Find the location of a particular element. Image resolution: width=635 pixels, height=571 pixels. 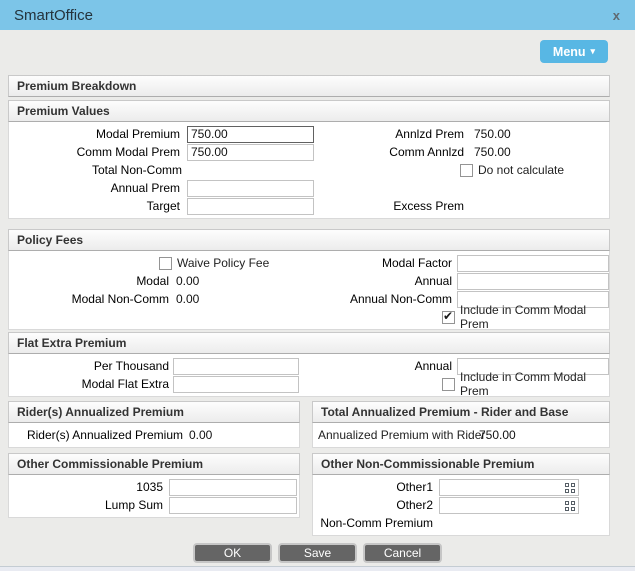

comm-annlzd-value: 750.00 is located at coordinates (492, 152).